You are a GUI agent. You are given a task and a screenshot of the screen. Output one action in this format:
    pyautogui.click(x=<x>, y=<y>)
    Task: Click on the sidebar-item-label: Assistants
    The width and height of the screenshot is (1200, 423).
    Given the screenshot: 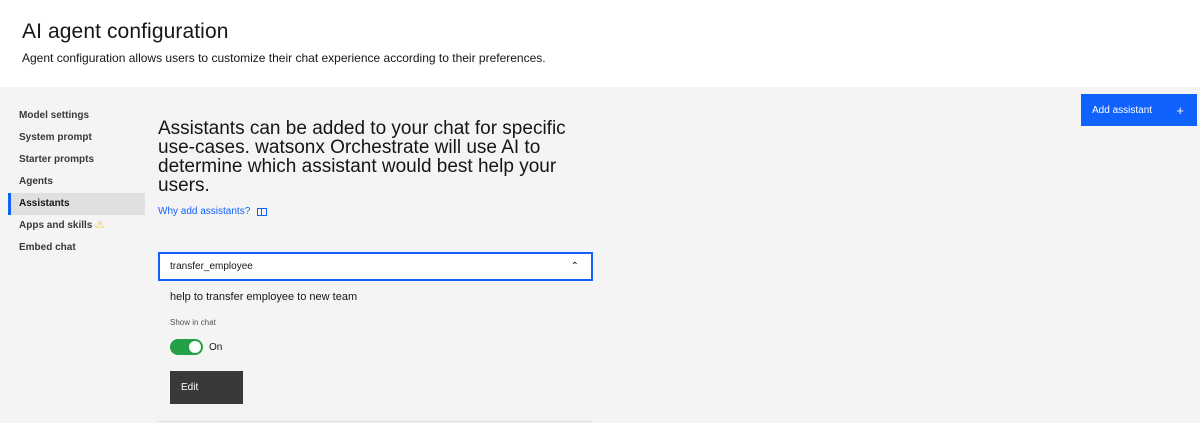 What is the action you would take?
    pyautogui.click(x=44, y=203)
    